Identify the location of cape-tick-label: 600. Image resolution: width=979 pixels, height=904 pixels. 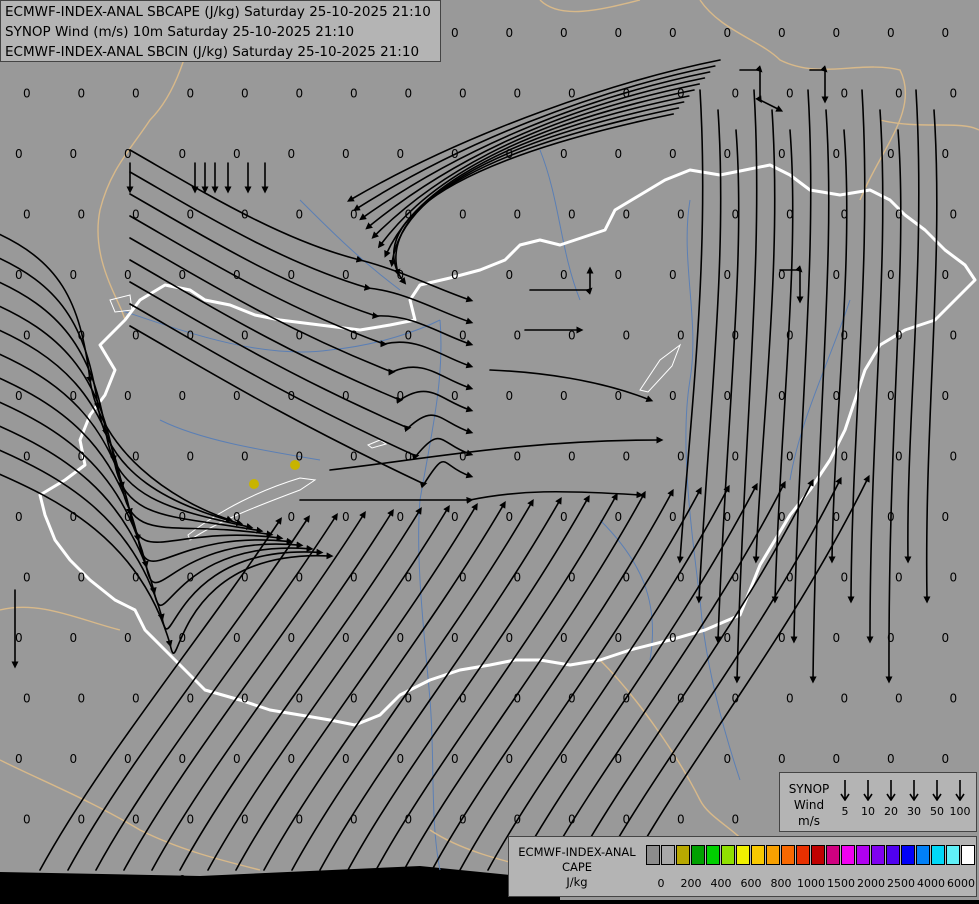
(751, 883).